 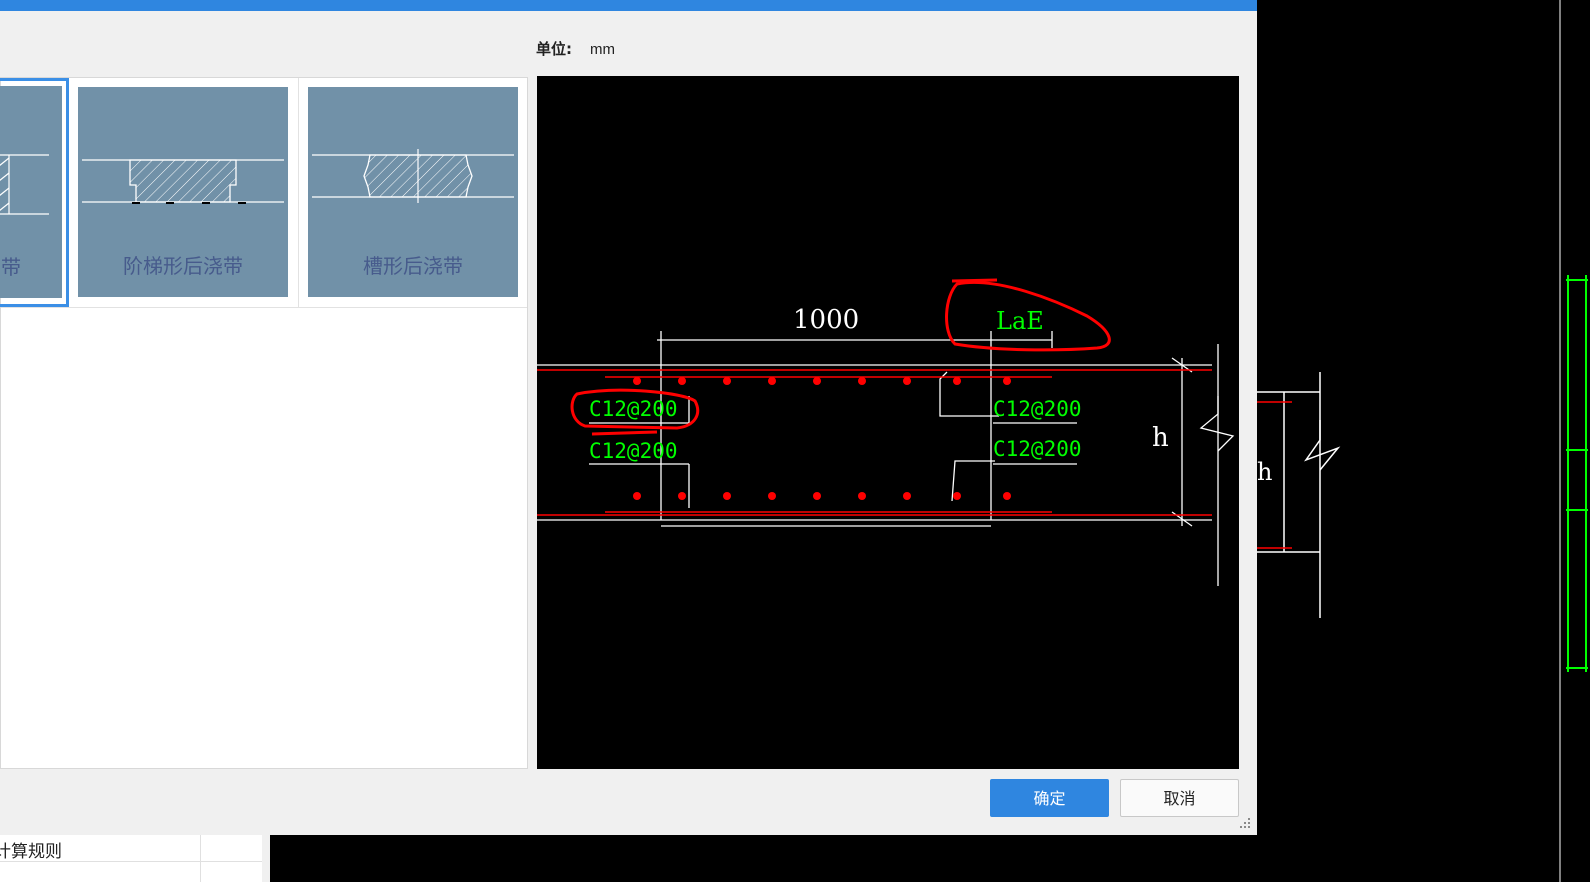 What do you see at coordinates (1049, 798) in the screenshot?
I see `confirm-button: 确定` at bounding box center [1049, 798].